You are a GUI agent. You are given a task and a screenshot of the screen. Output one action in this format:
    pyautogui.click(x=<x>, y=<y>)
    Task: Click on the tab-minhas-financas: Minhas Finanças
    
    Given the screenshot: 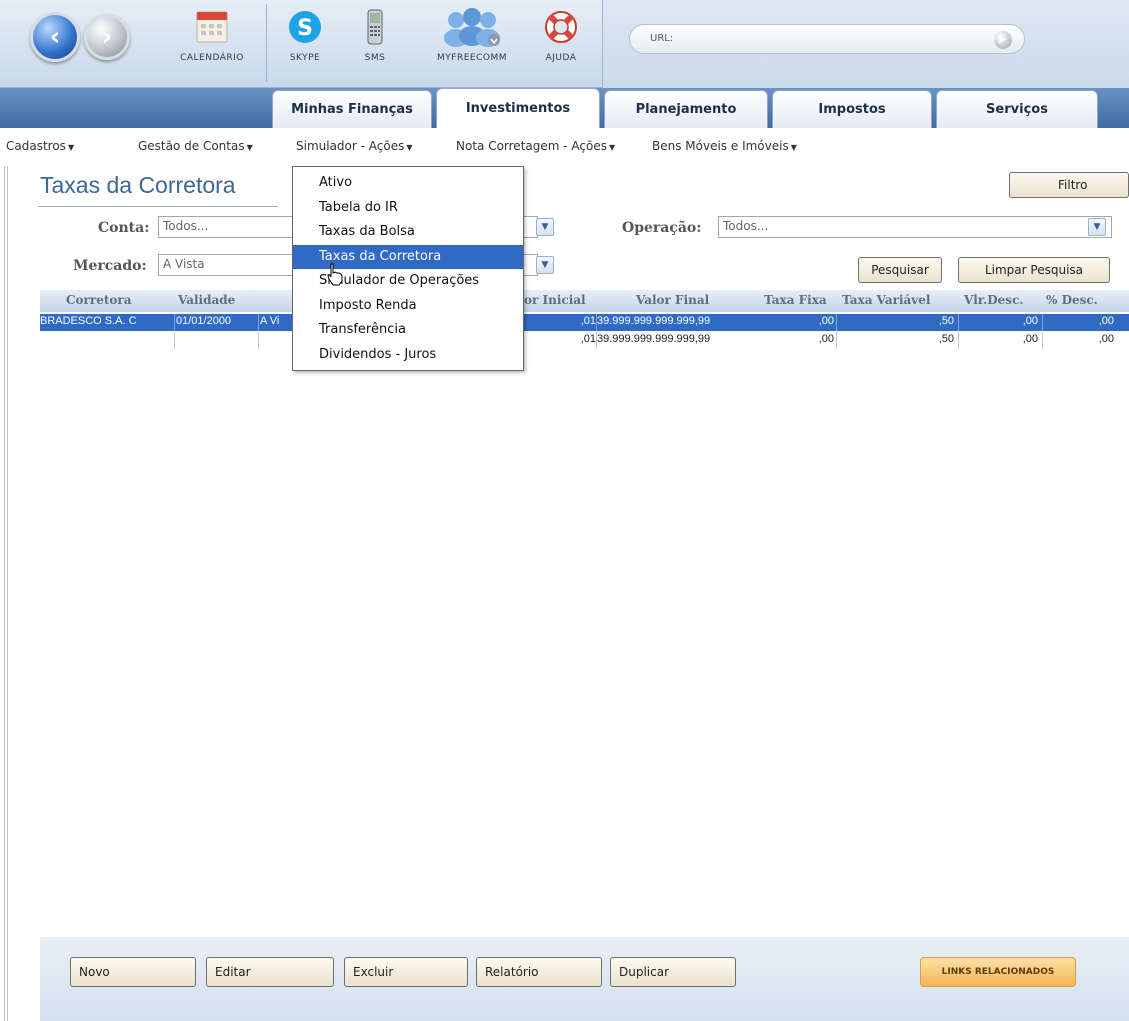 What is the action you would take?
    pyautogui.click(x=352, y=109)
    